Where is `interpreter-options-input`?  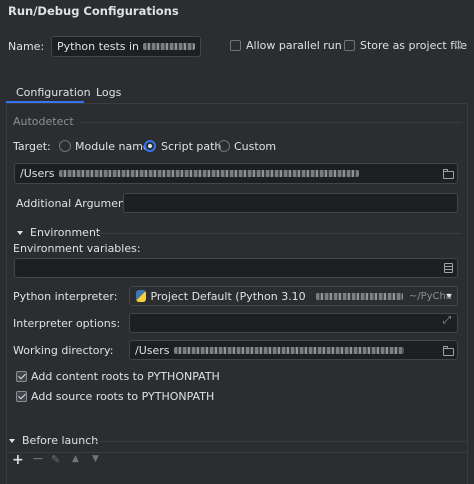
interpreter-options-input is located at coordinates (293, 323).